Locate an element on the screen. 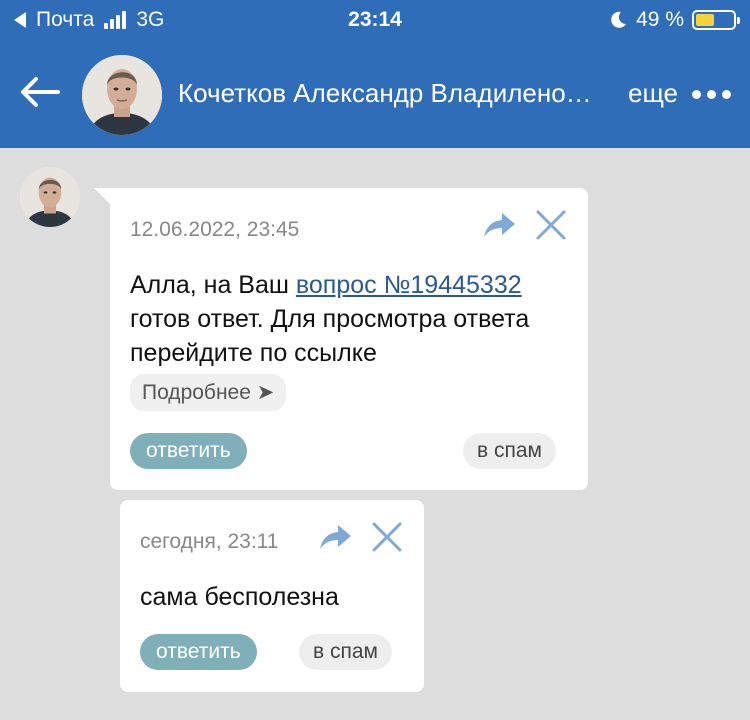  battery-icon is located at coordinates (716, 20).